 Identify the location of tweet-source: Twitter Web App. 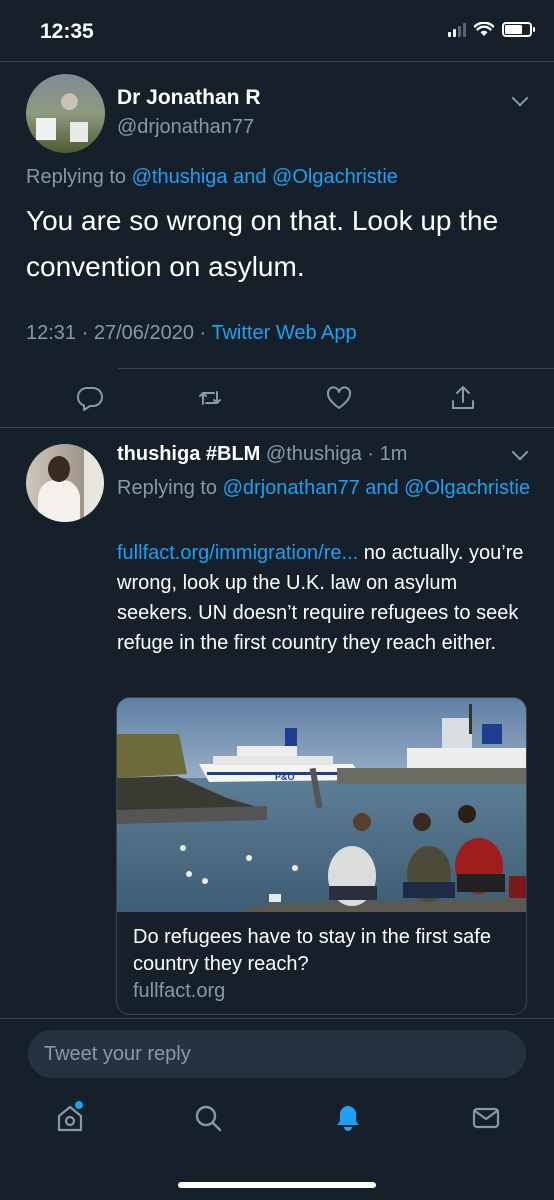
(283, 333).